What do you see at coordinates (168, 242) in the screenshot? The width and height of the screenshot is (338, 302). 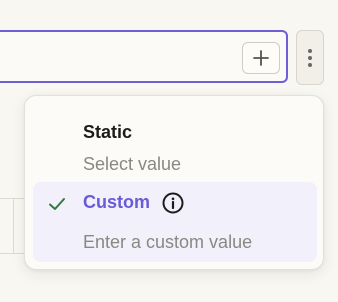 I see `option-description: Enter a custom value` at bounding box center [168, 242].